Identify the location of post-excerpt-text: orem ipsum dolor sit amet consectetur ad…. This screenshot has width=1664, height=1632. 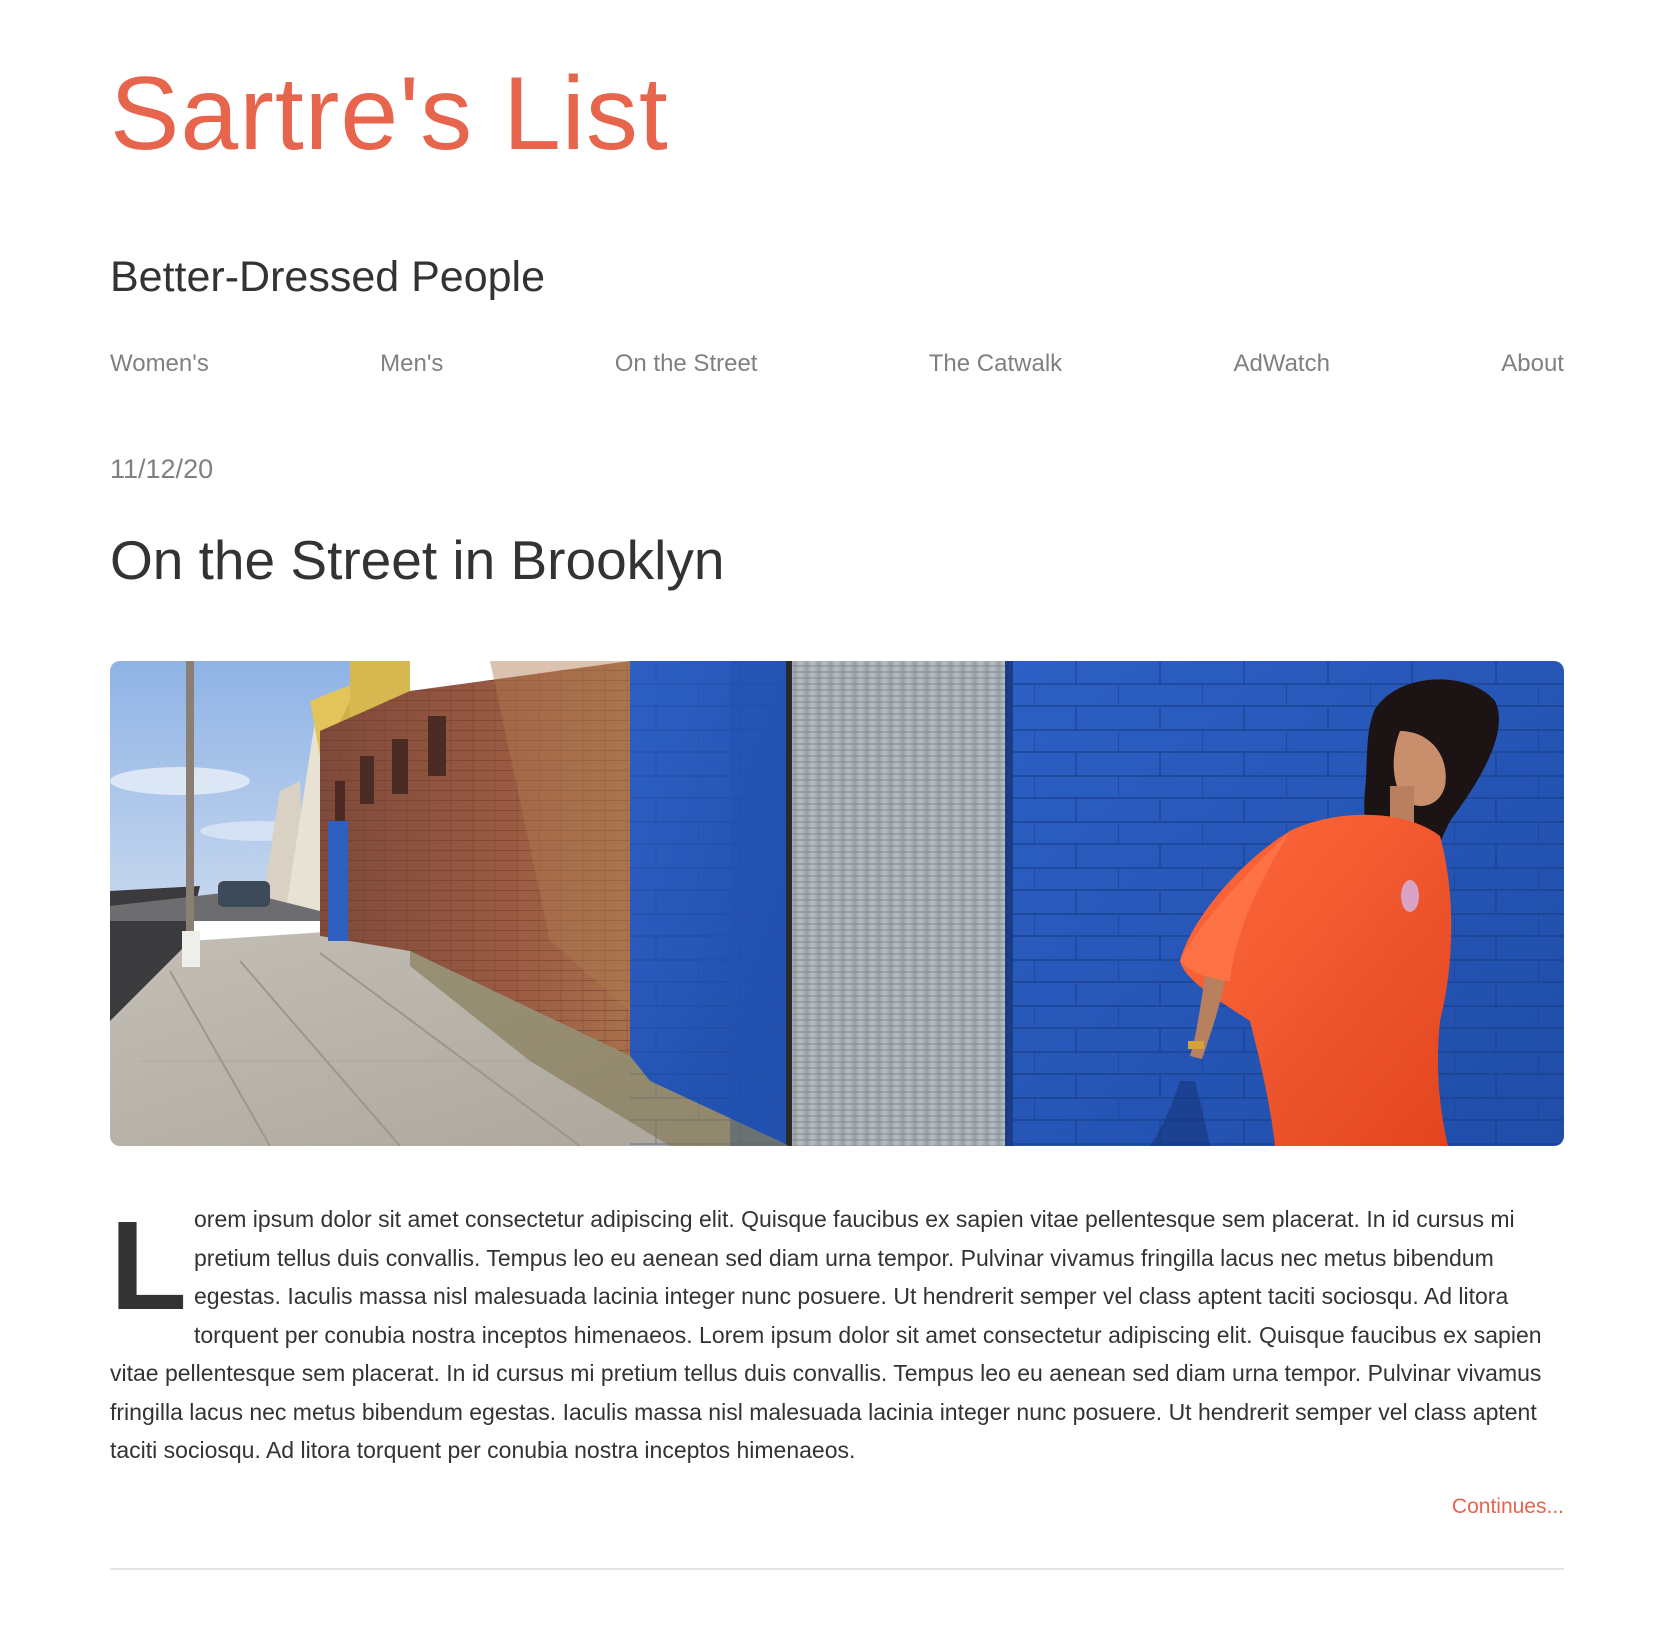
(826, 1334).